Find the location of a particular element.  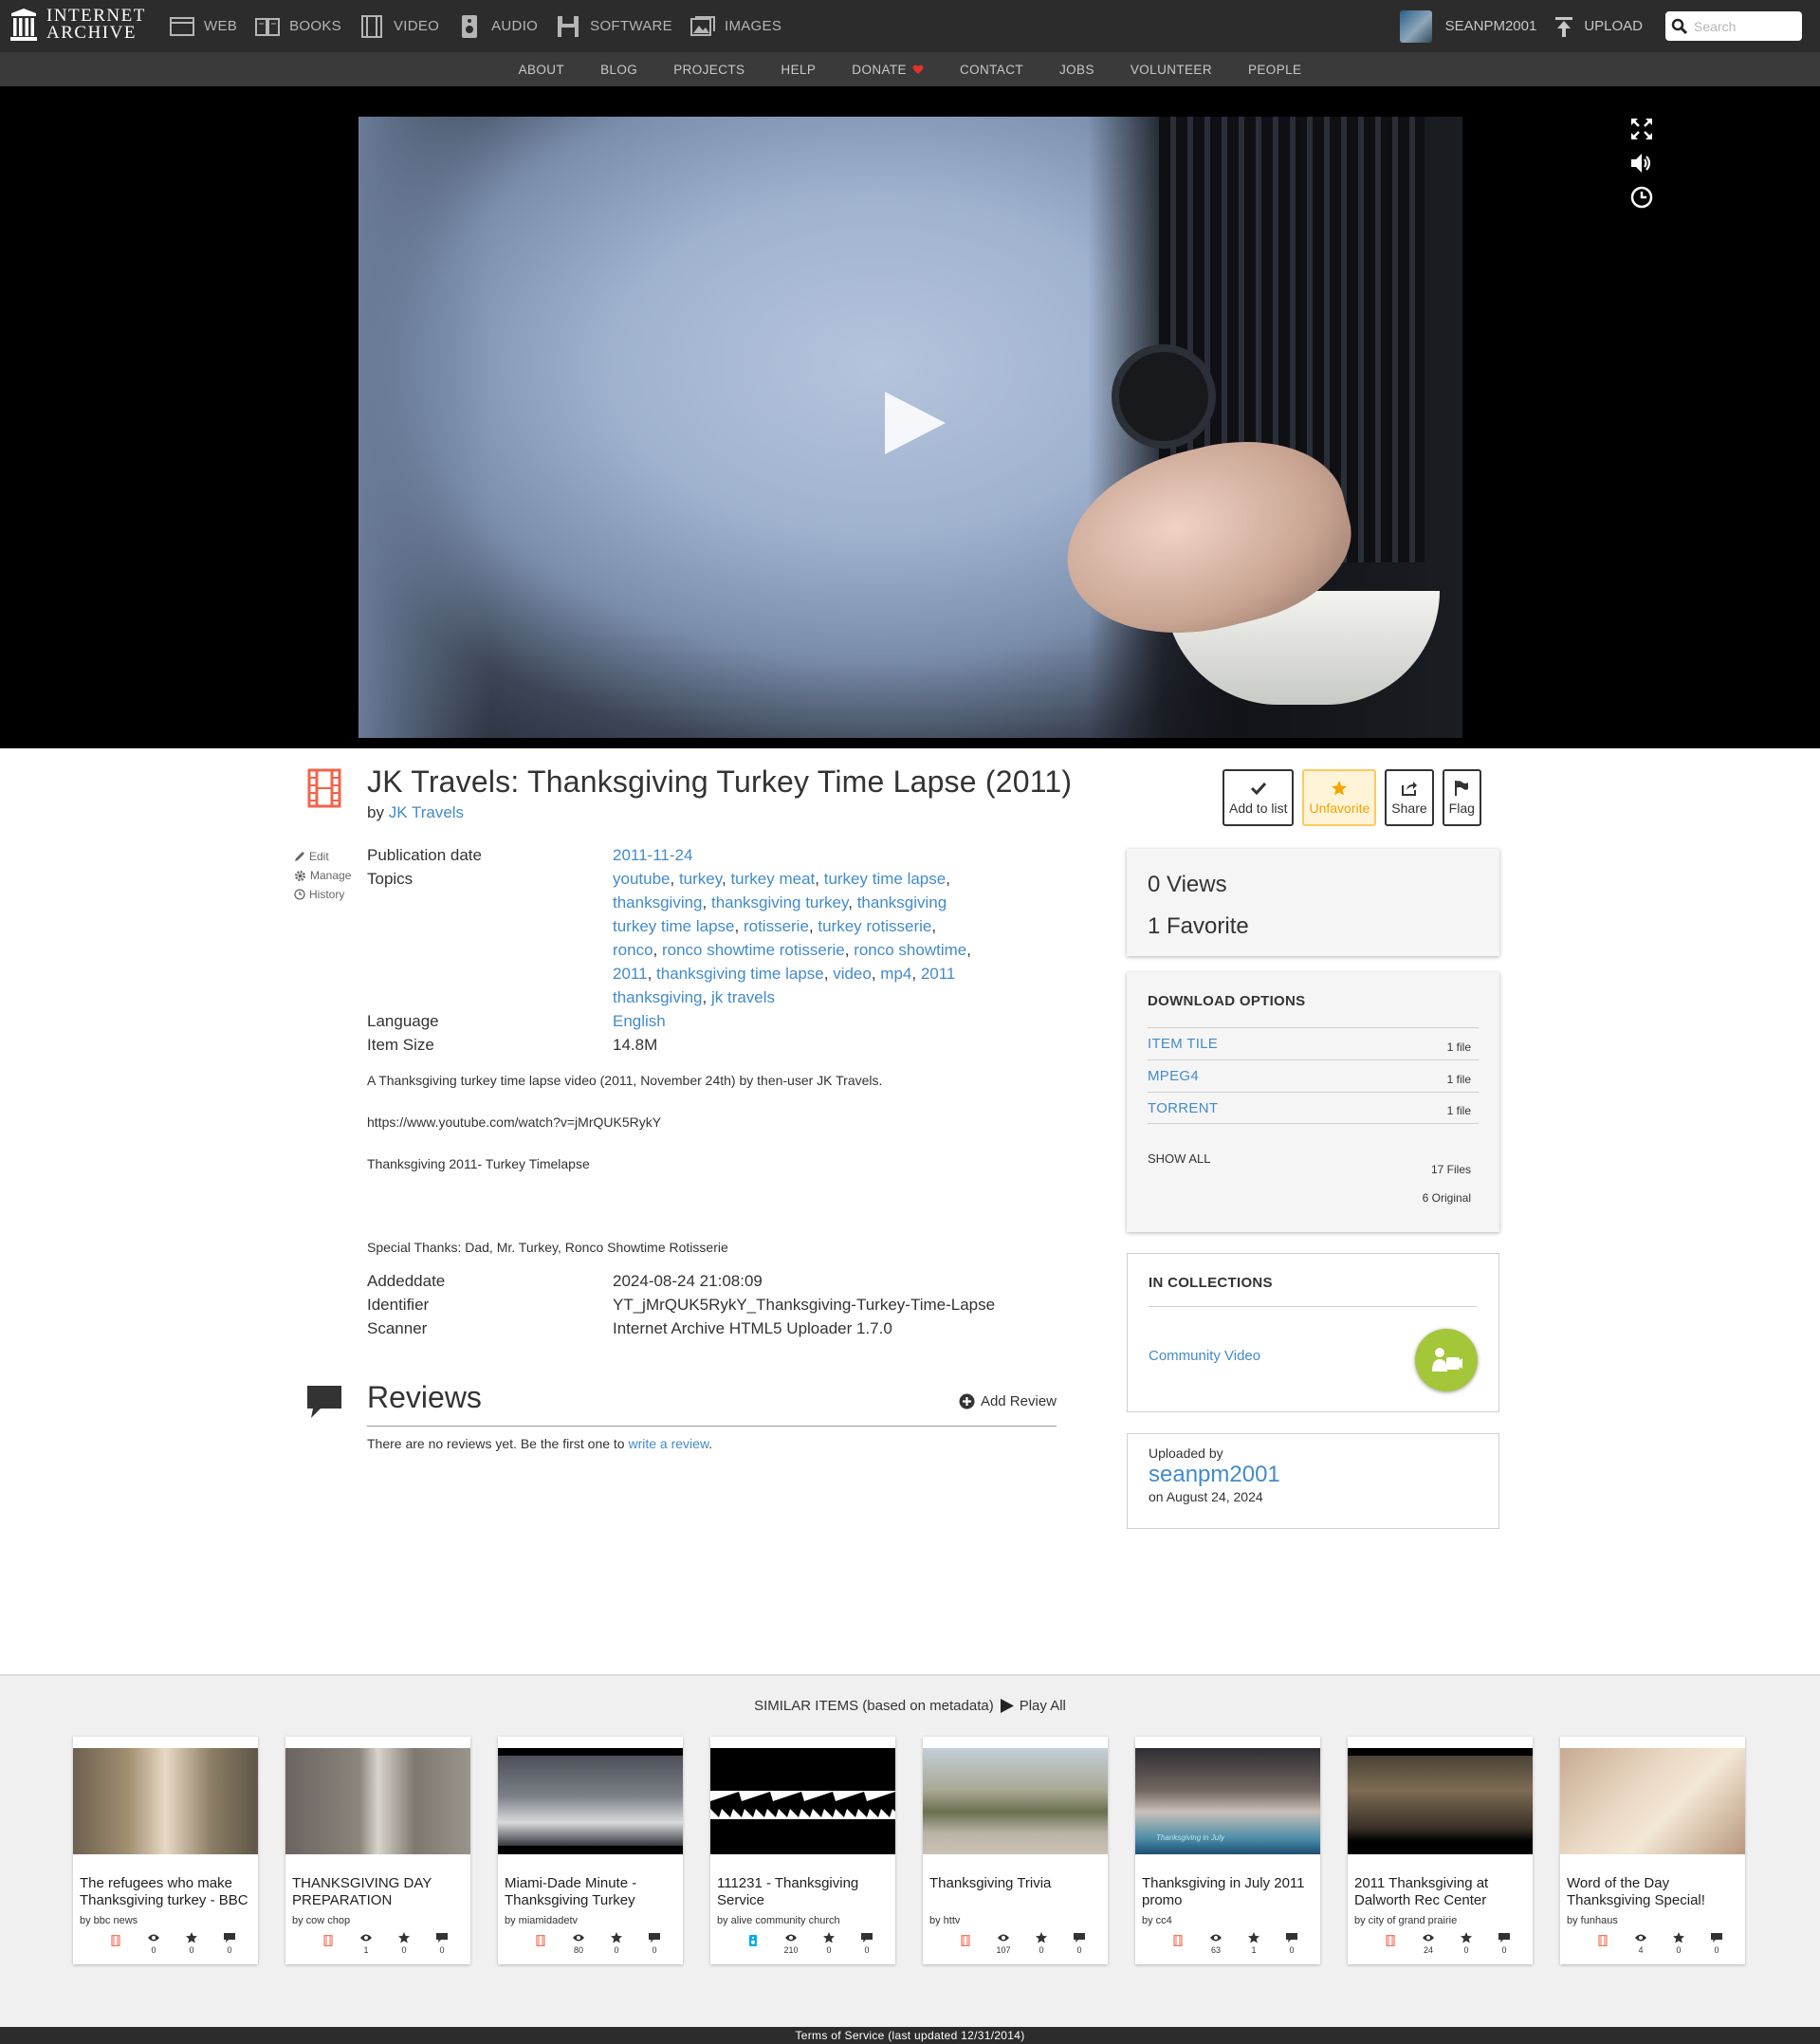

subnav-about: ABOUT is located at coordinates (542, 70).